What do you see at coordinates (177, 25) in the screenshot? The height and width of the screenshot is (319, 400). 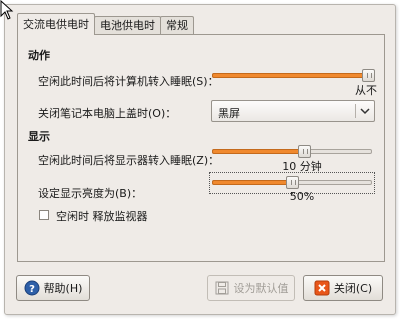 I see `tab-general: 常规` at bounding box center [177, 25].